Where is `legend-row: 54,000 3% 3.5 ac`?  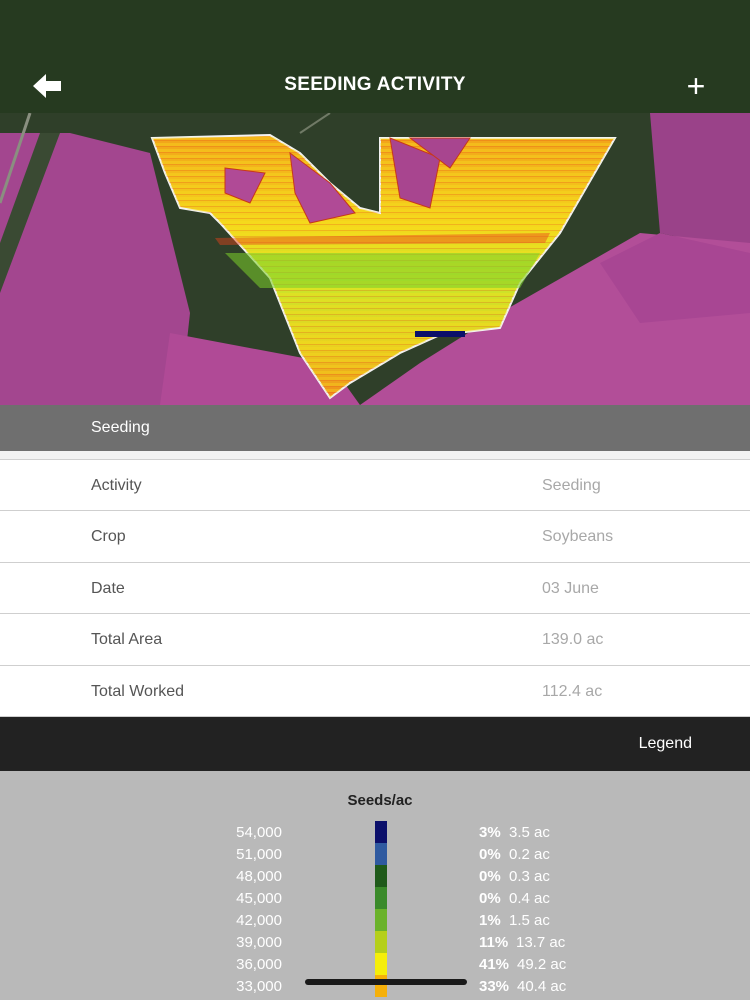 legend-row: 54,000 3% 3.5 ac is located at coordinates (375, 832).